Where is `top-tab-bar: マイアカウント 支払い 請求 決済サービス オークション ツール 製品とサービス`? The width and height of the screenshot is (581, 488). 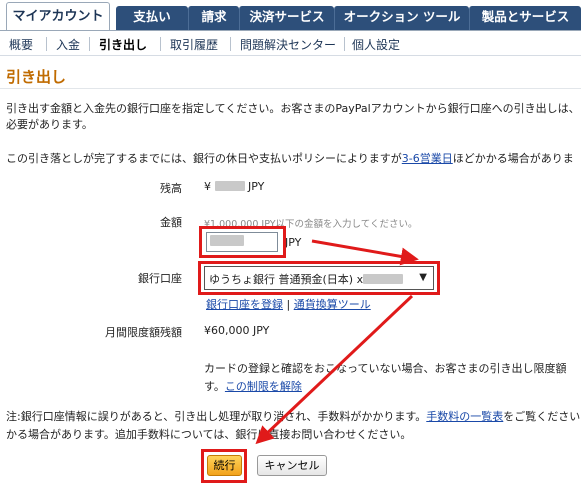 top-tab-bar: マイアカウント 支払い 請求 決済サービス オークション ツール 製品とサービス is located at coordinates (290, 15).